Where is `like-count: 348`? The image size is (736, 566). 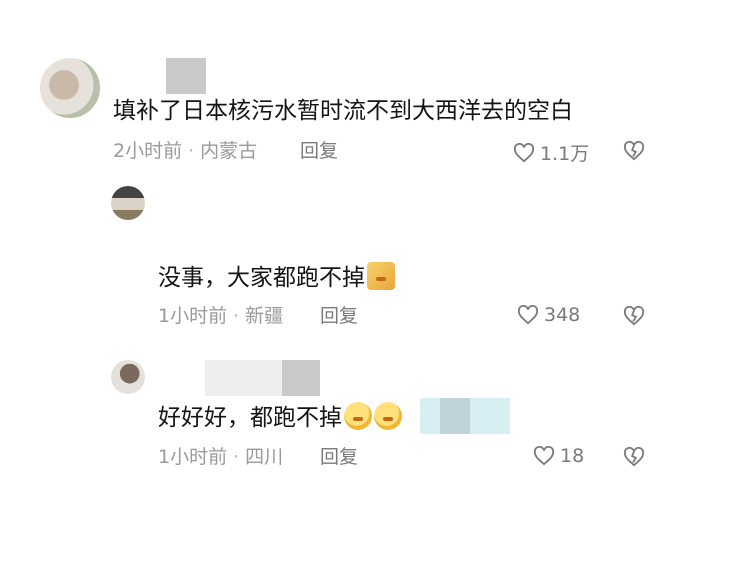
like-count: 348 is located at coordinates (562, 315).